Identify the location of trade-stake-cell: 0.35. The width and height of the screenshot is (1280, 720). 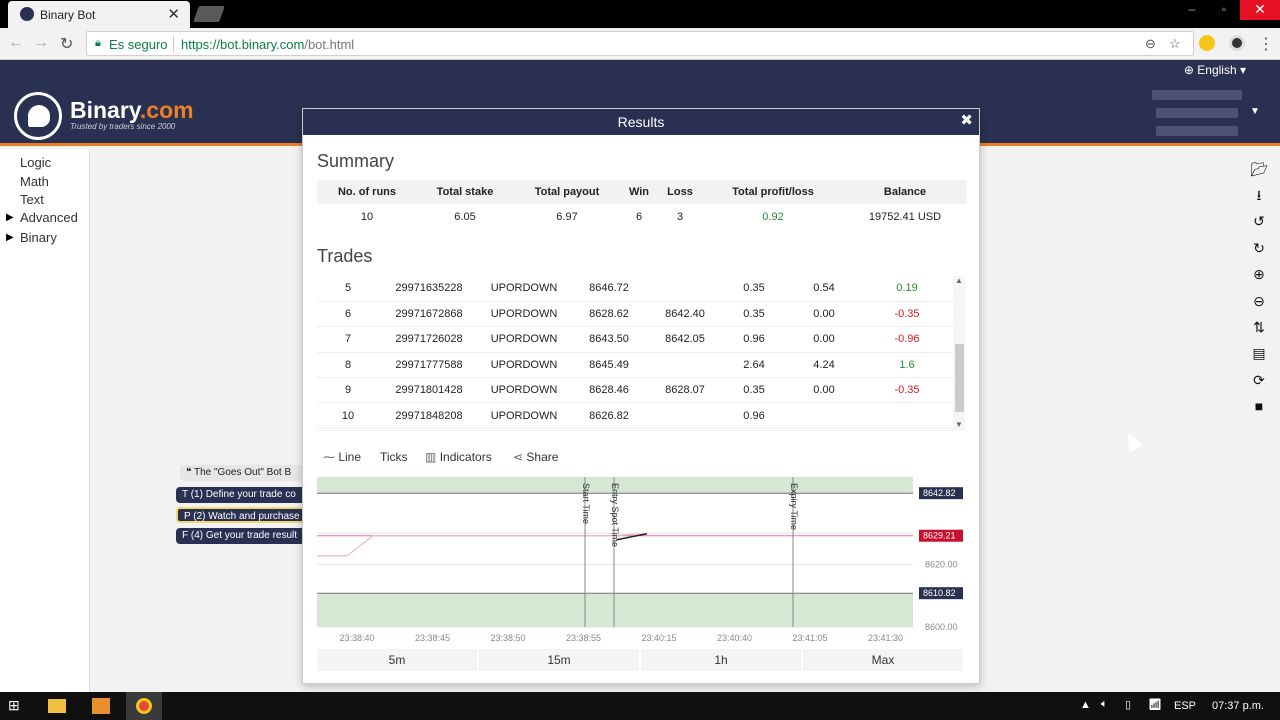
(754, 390).